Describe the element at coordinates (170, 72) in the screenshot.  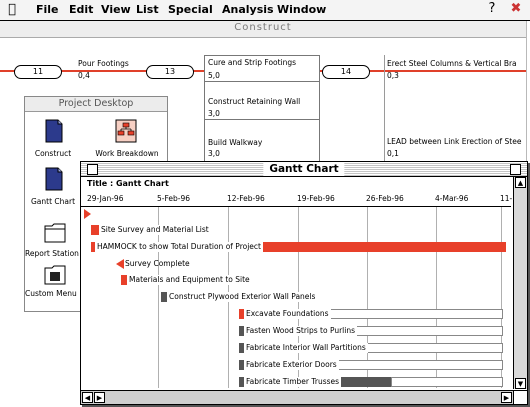
I see `node-id-13: 13` at that location.